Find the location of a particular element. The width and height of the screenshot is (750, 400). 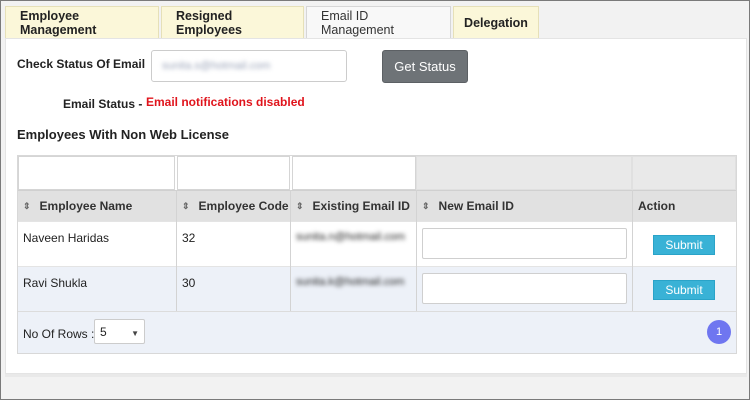

col-employee-code: ⇕ Employee Code is located at coordinates (235, 206).